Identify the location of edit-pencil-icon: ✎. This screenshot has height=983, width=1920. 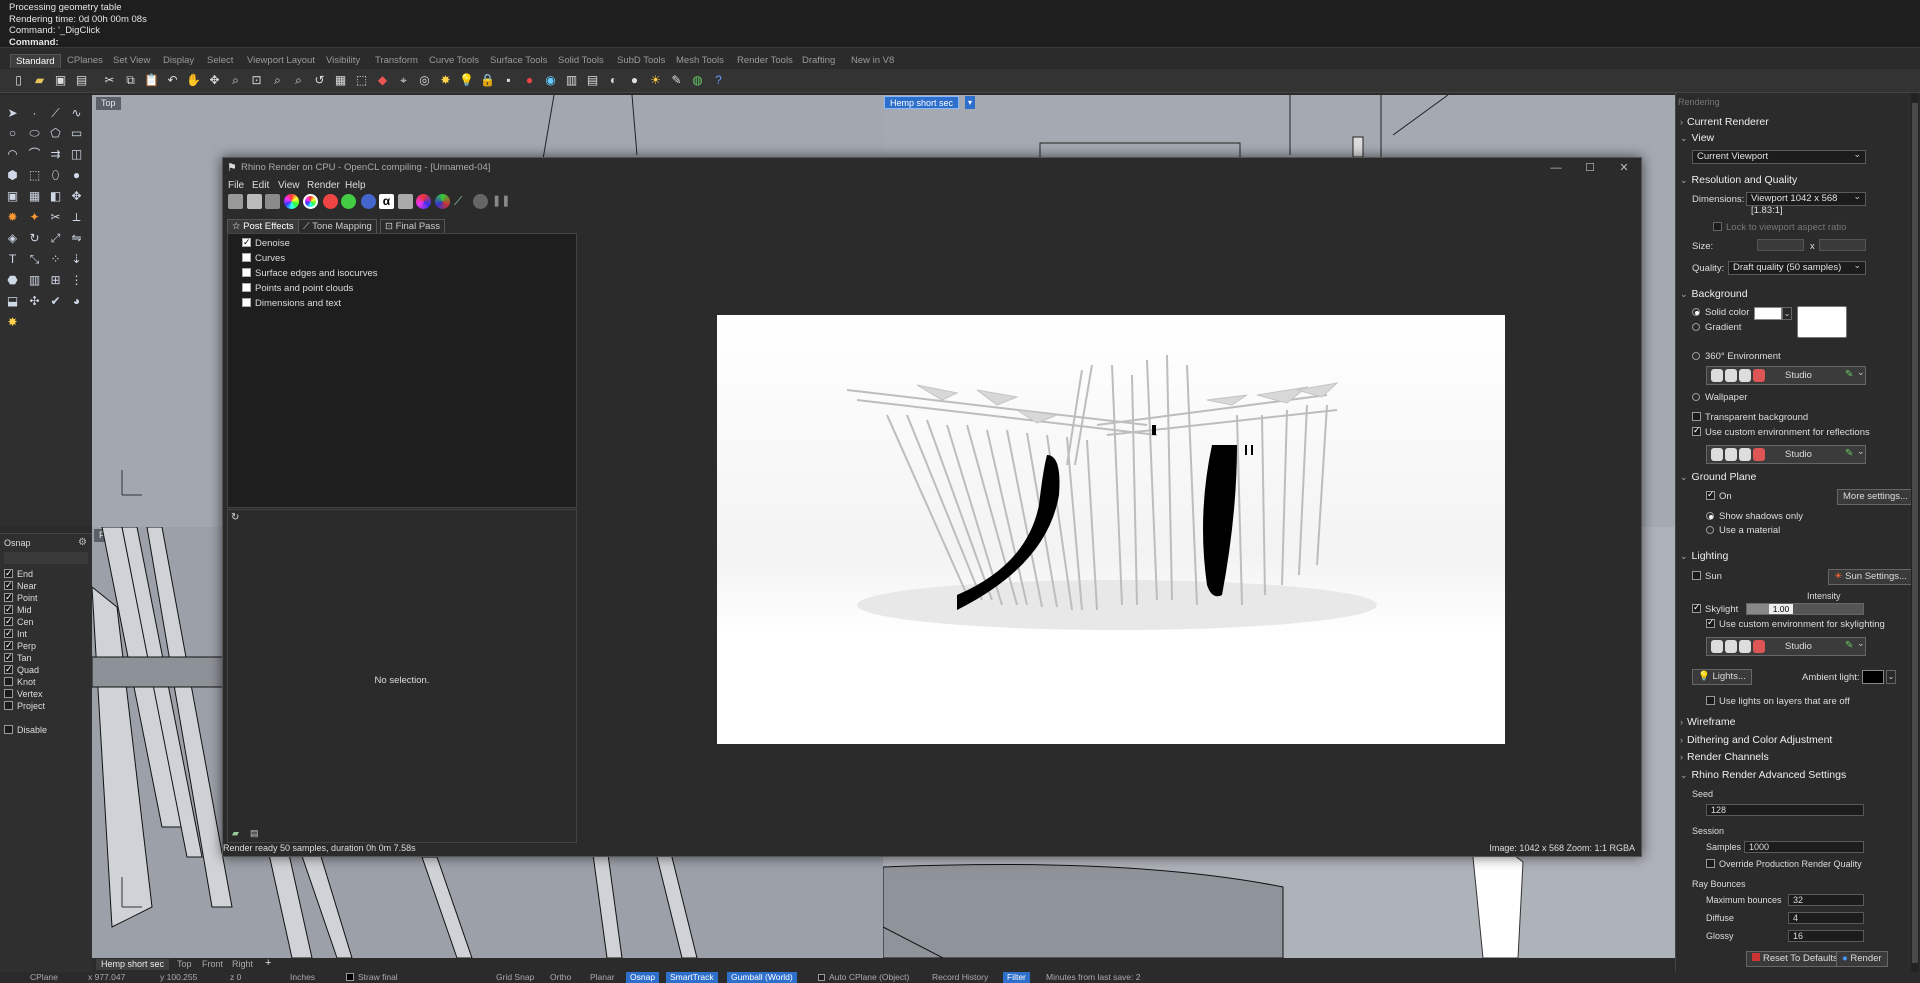
(1849, 453).